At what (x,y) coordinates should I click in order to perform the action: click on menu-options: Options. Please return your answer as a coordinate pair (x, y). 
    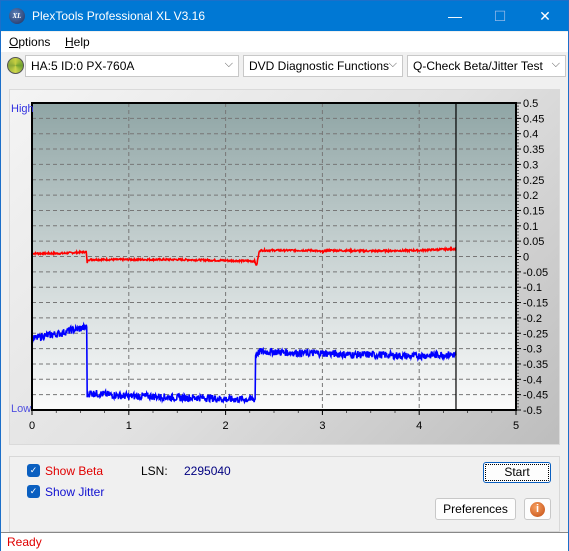
    Looking at the image, I should click on (29, 42).